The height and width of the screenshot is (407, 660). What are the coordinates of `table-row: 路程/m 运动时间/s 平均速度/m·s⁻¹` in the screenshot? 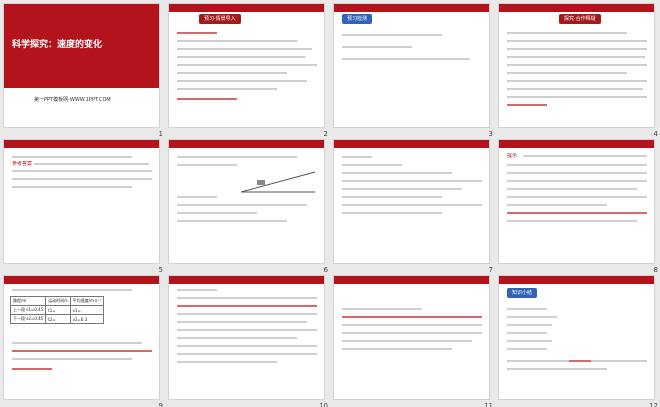 It's located at (56, 301).